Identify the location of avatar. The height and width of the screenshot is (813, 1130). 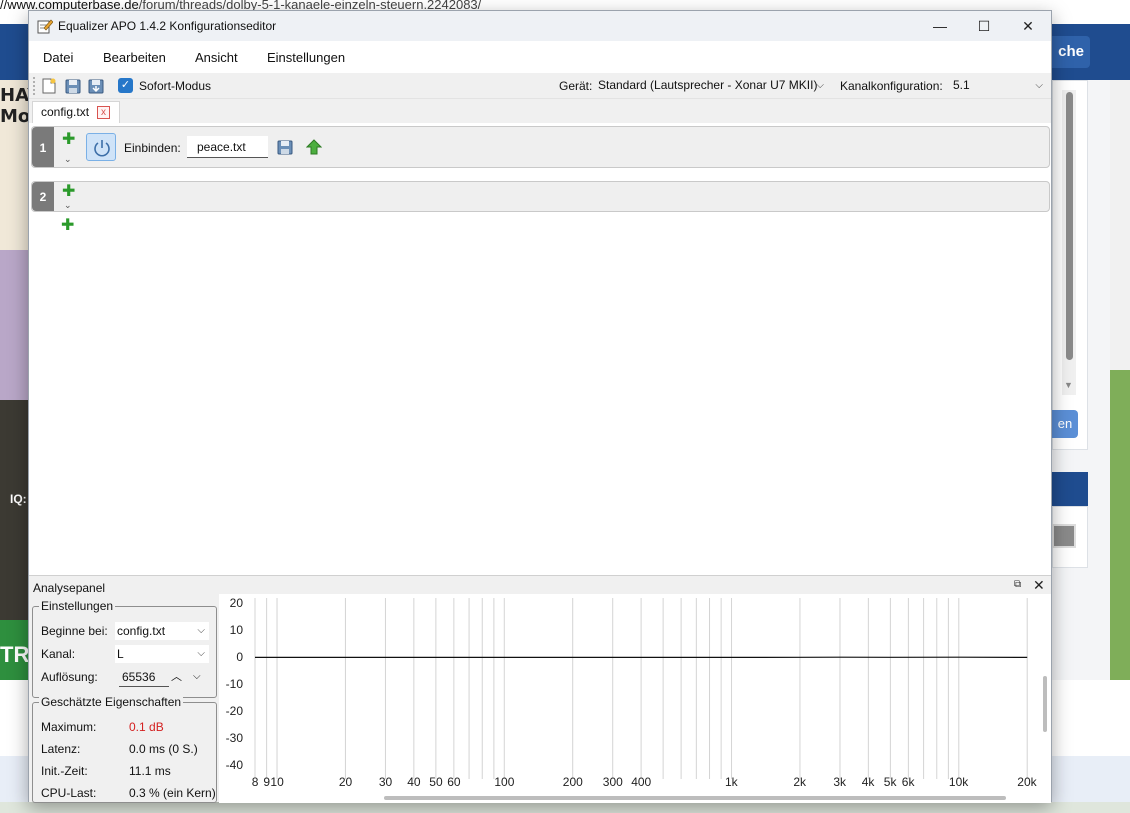
(1064, 536).